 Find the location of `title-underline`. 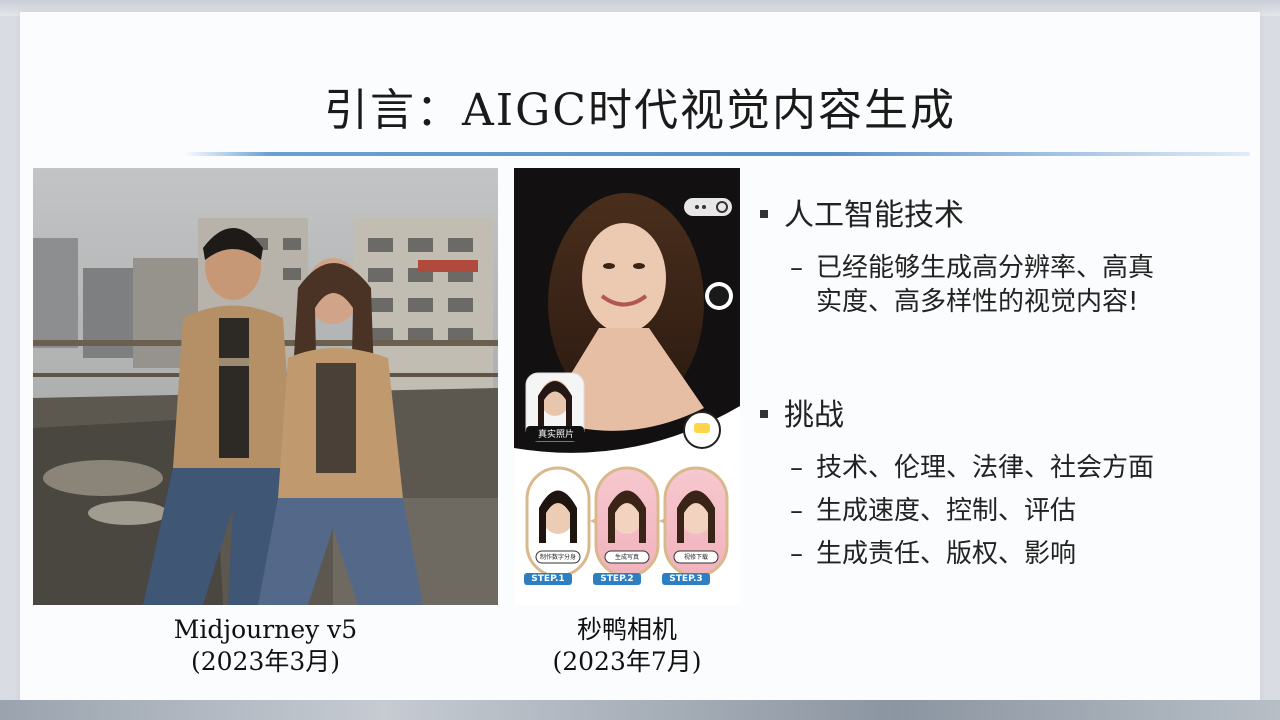

title-underline is located at coordinates (717, 154).